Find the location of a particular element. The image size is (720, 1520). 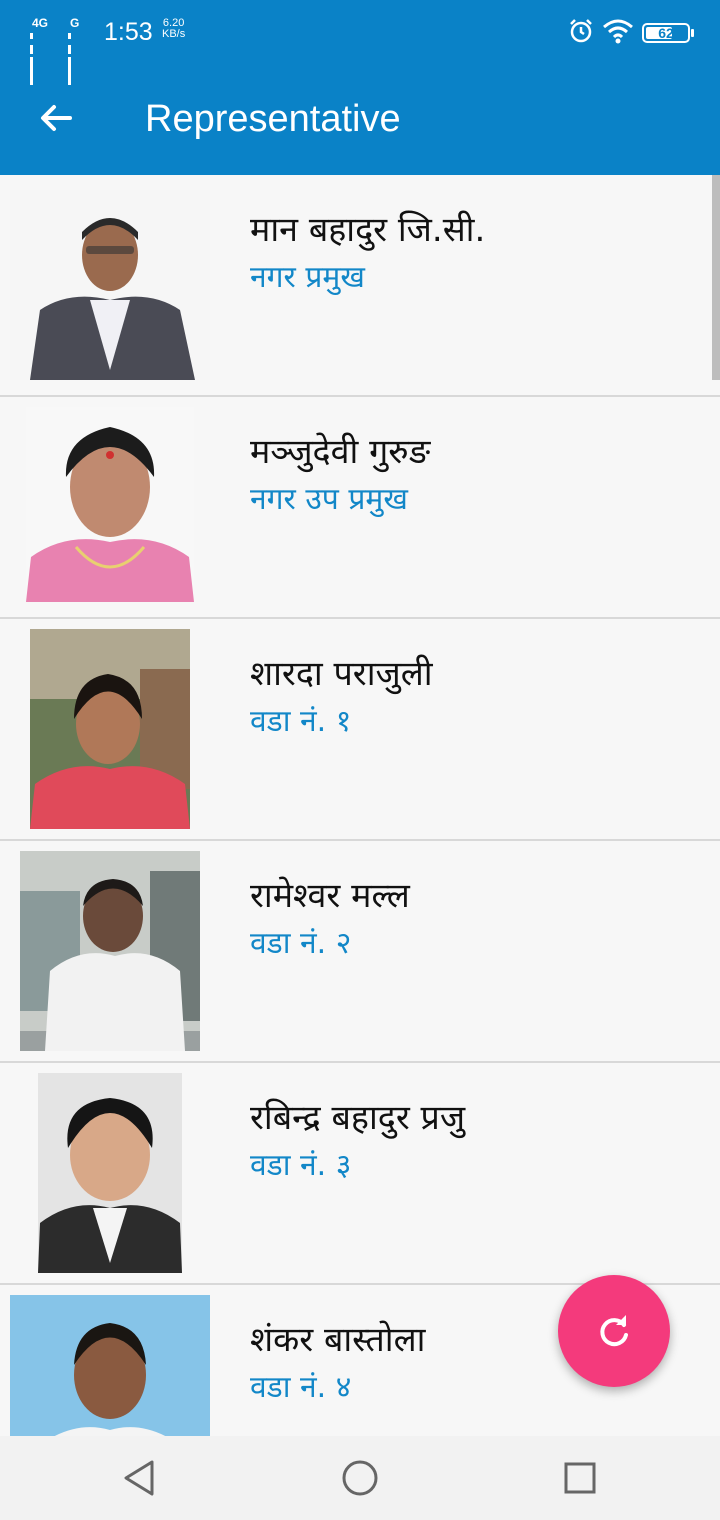

representative-role: वडा नं. ३ is located at coordinates (301, 1165).